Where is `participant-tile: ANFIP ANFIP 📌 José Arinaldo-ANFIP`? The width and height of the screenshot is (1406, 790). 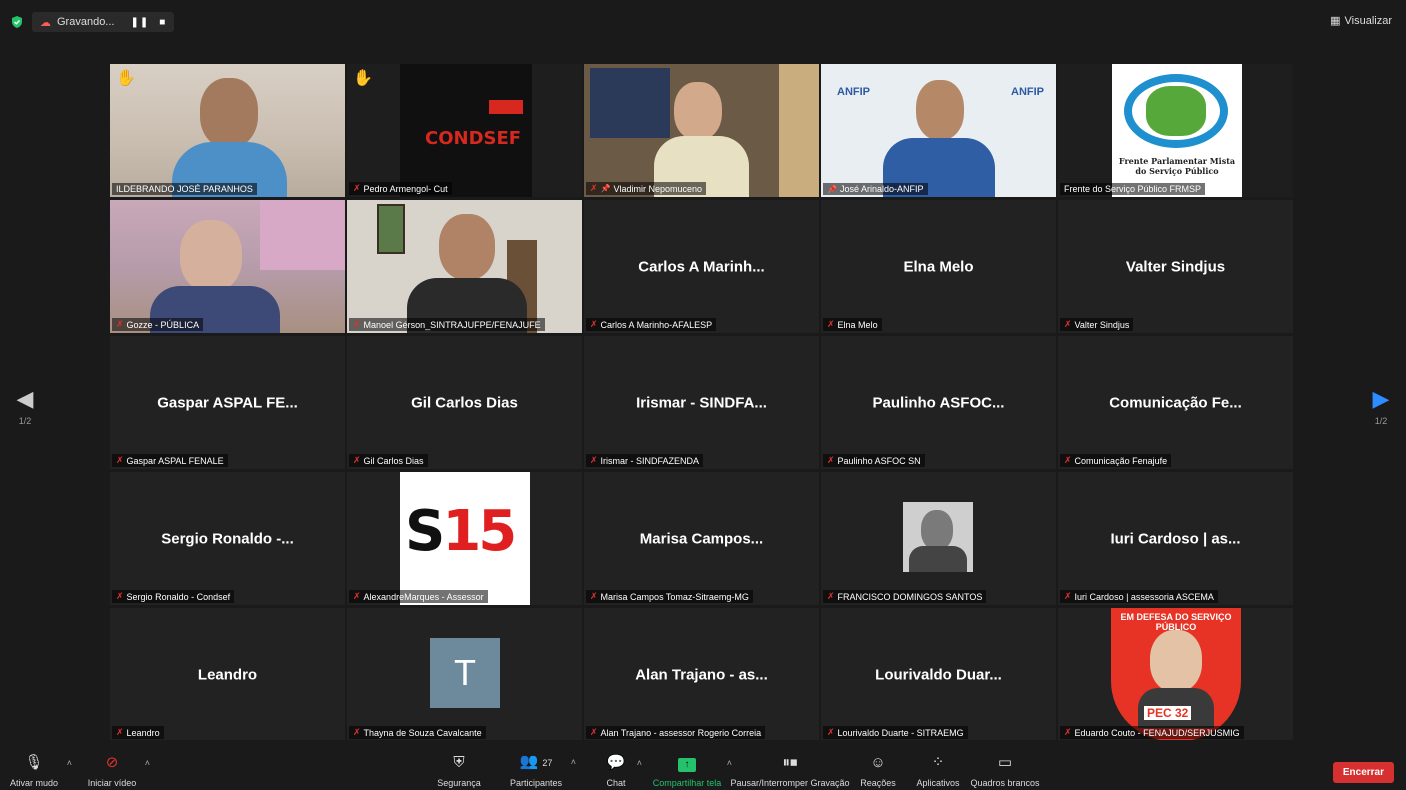 participant-tile: ANFIP ANFIP 📌 José Arinaldo-ANFIP is located at coordinates (938, 130).